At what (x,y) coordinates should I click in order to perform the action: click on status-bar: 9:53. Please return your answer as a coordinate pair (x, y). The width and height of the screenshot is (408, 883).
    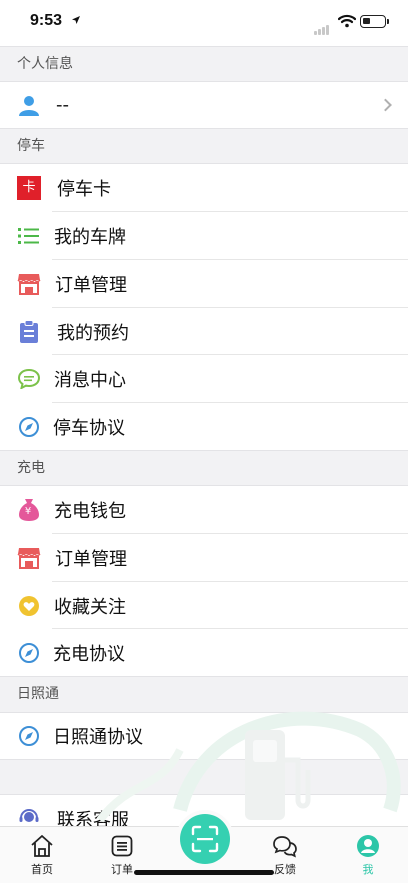
    Looking at the image, I should click on (204, 23).